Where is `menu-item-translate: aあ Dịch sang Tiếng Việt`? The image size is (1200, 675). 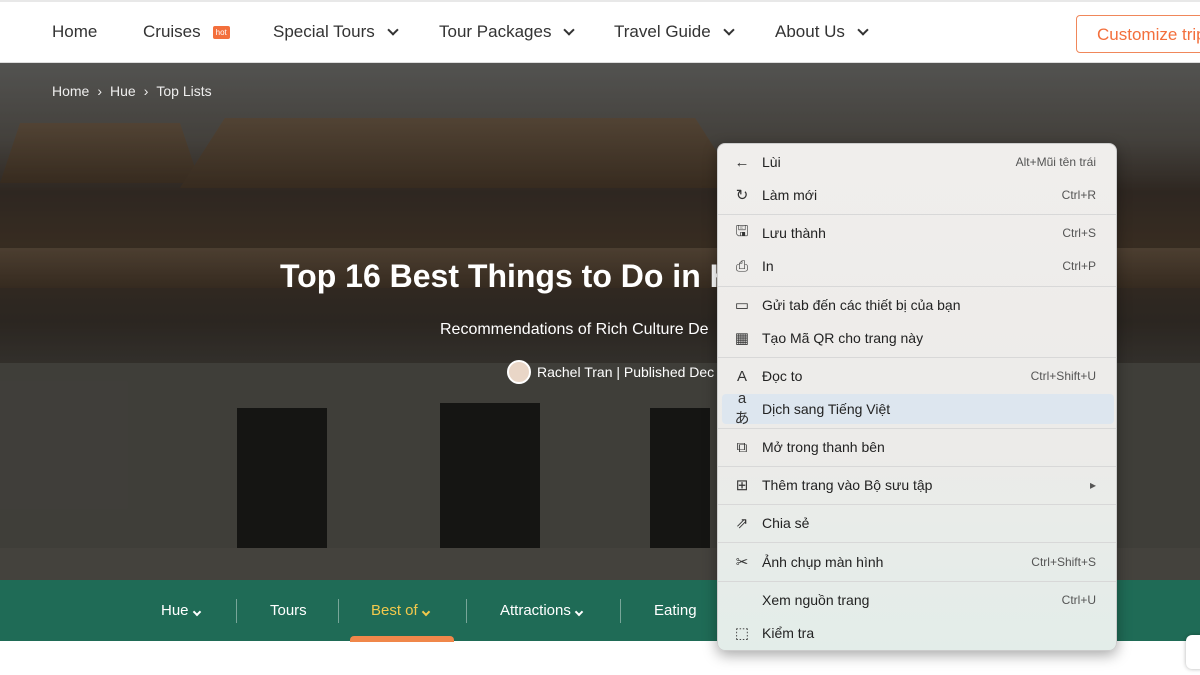
menu-item-translate: aあ Dịch sang Tiếng Việt is located at coordinates (918, 408).